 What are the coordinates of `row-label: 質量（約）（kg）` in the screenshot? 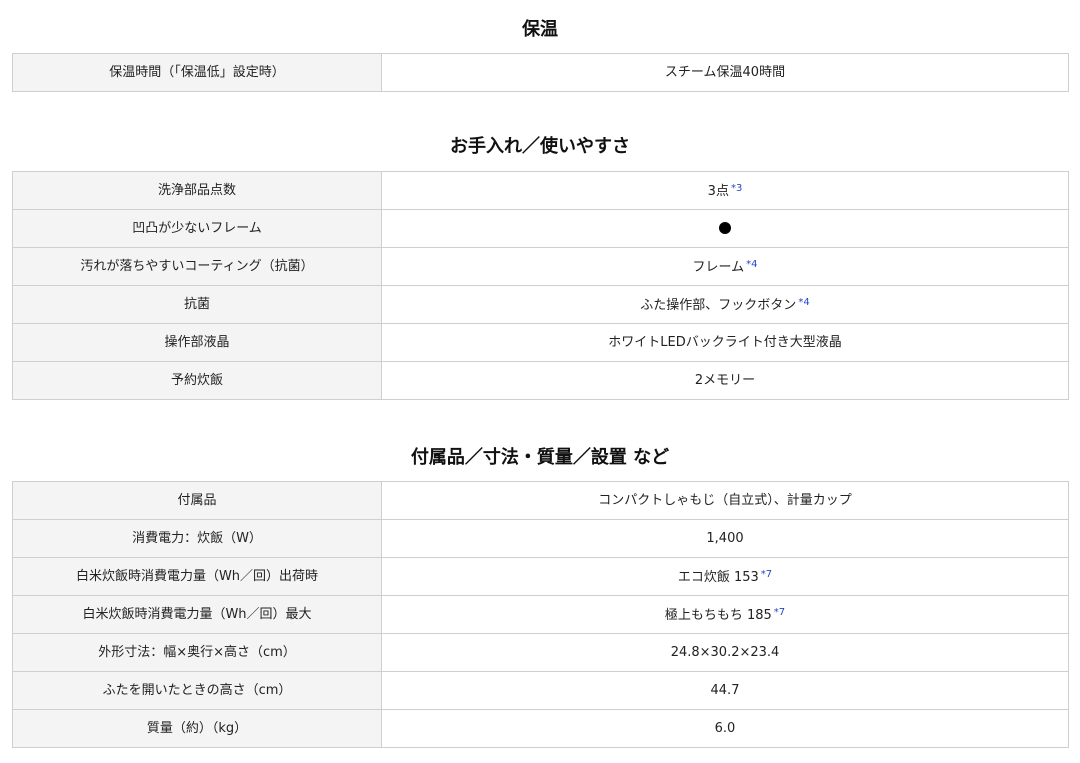 It's located at (197, 728).